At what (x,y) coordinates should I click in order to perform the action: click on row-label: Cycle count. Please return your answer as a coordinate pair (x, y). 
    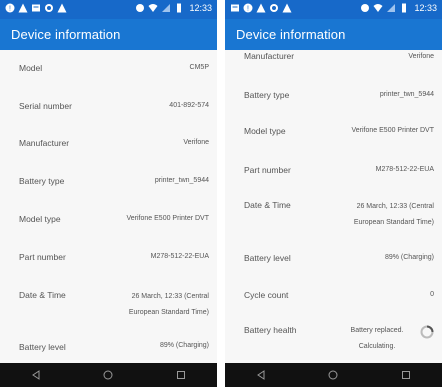
    Looking at the image, I should click on (266, 295).